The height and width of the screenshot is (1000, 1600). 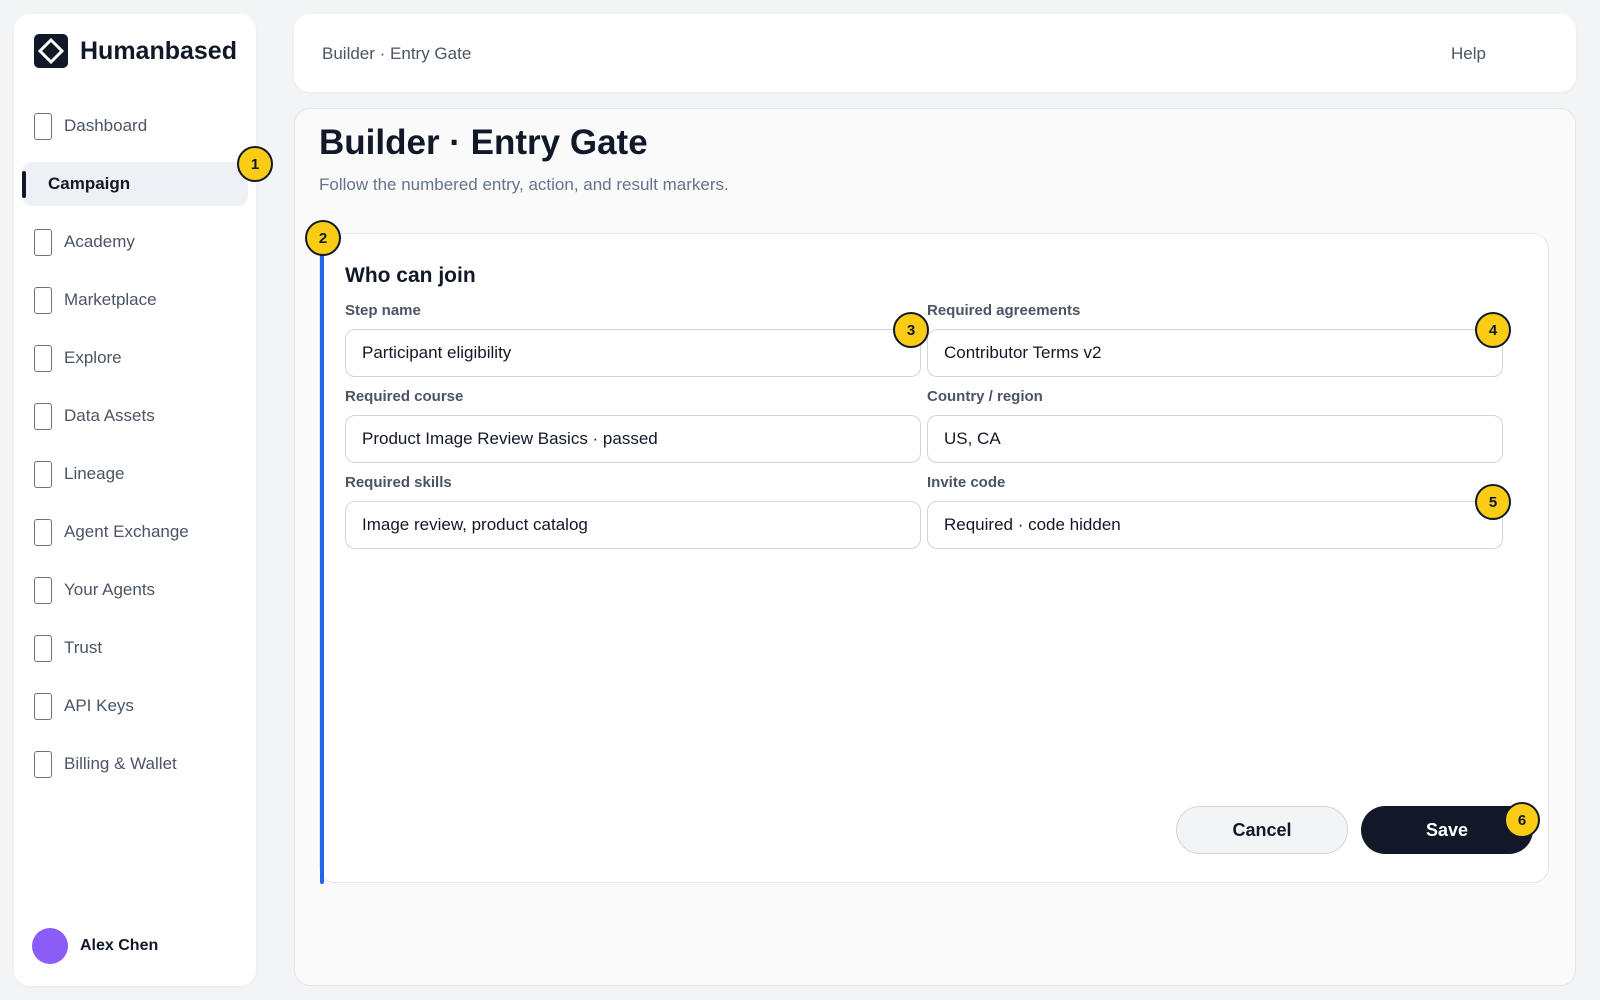 I want to click on sidebar-item-agent-exchange: Agent Exchange, so click(x=135, y=532).